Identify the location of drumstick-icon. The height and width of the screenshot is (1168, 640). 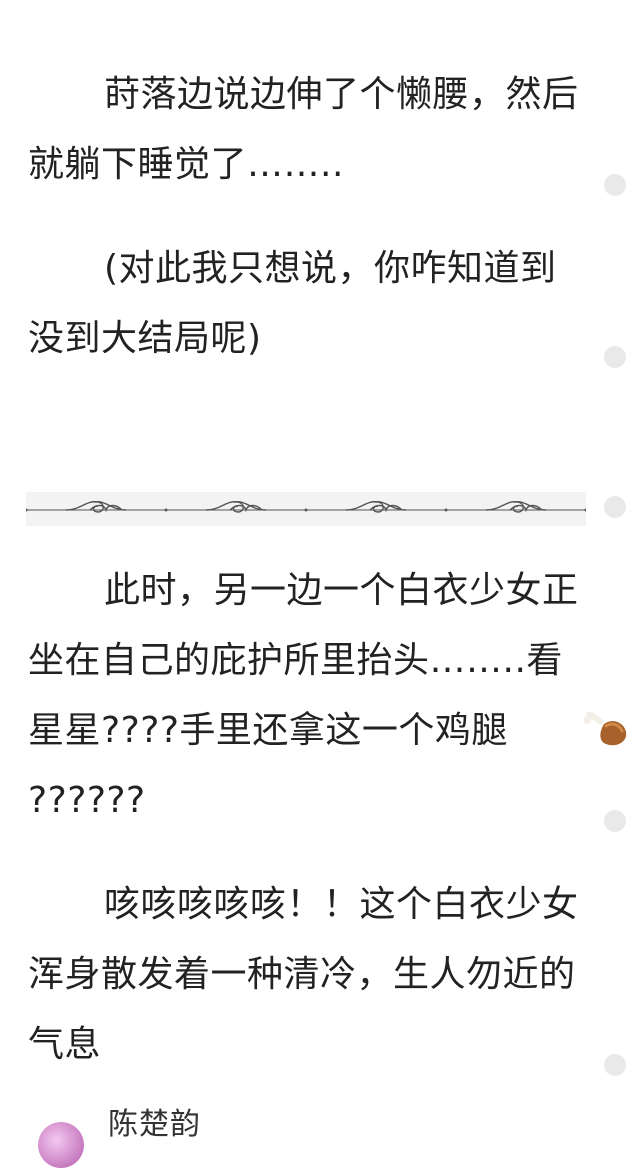
(567, 724).